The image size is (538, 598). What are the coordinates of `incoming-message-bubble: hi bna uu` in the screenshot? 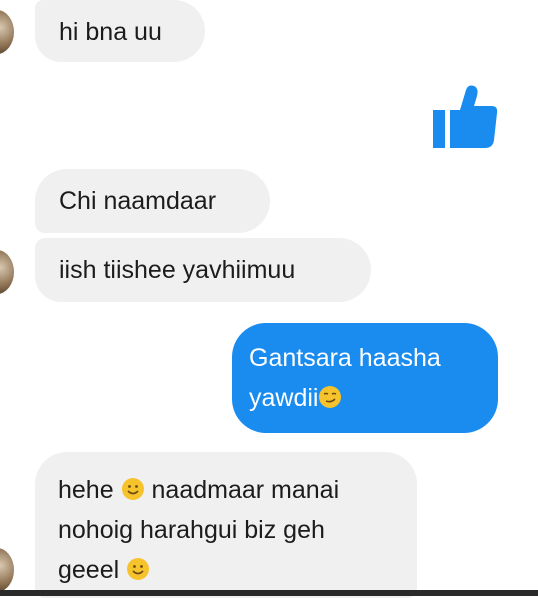 It's located at (120, 31).